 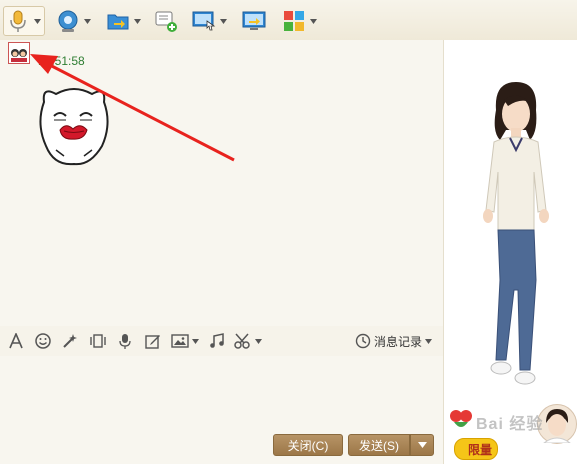 What do you see at coordinates (68, 21) in the screenshot?
I see `webcam-icon` at bounding box center [68, 21].